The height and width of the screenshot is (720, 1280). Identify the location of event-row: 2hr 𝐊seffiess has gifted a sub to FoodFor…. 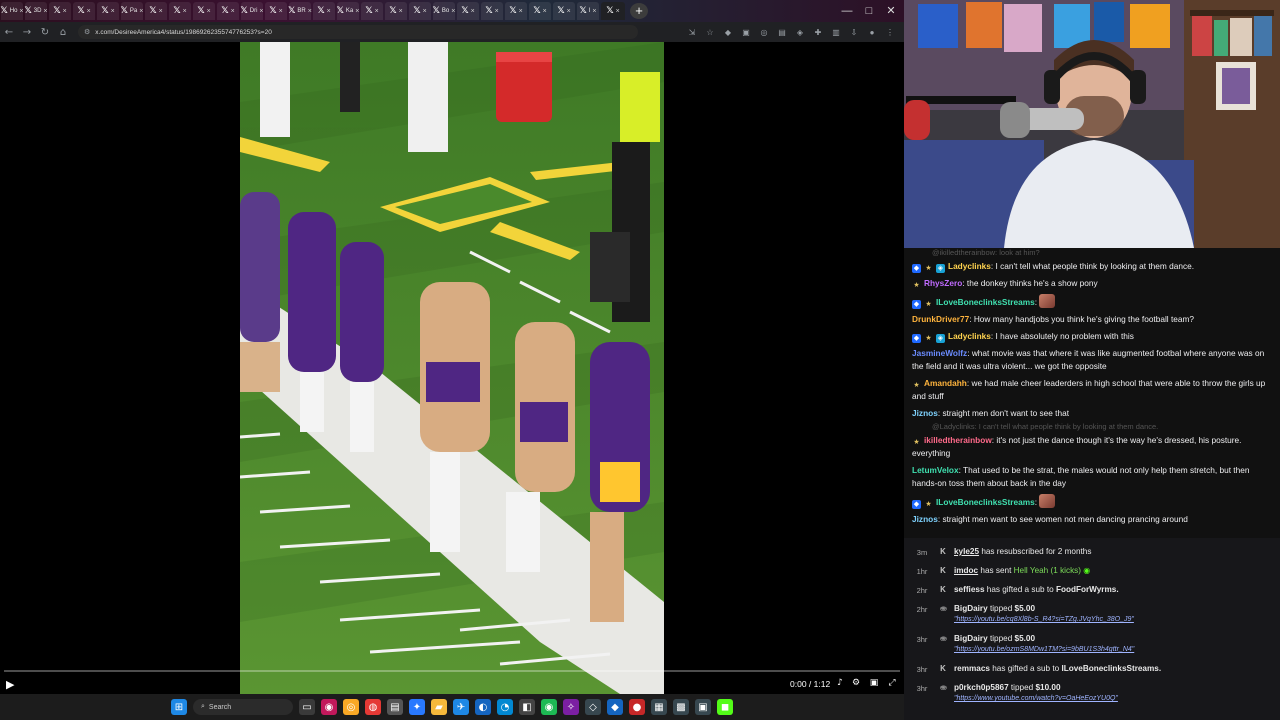
(1092, 589).